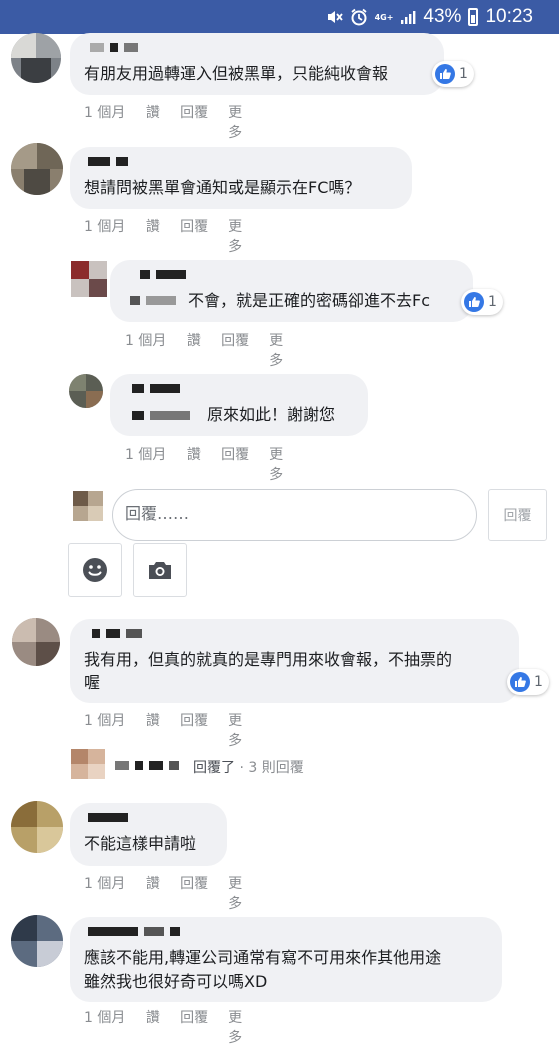 The image size is (559, 1047). Describe the element at coordinates (442, 16) in the screenshot. I see `battery-percent: 43%` at that location.